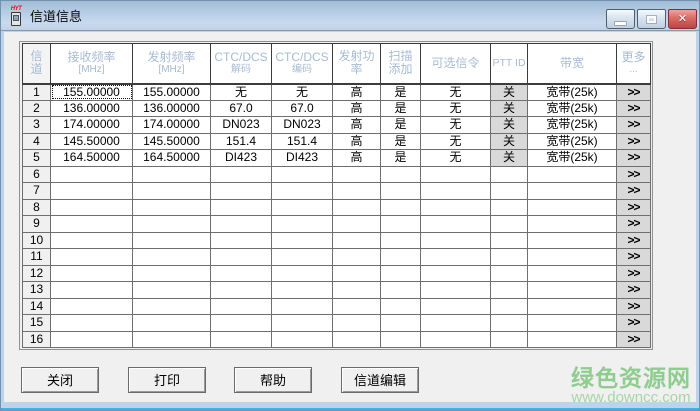 This screenshot has width=700, height=411. Describe the element at coordinates (241, 92) in the screenshot. I see `cell-dec: 无` at that location.